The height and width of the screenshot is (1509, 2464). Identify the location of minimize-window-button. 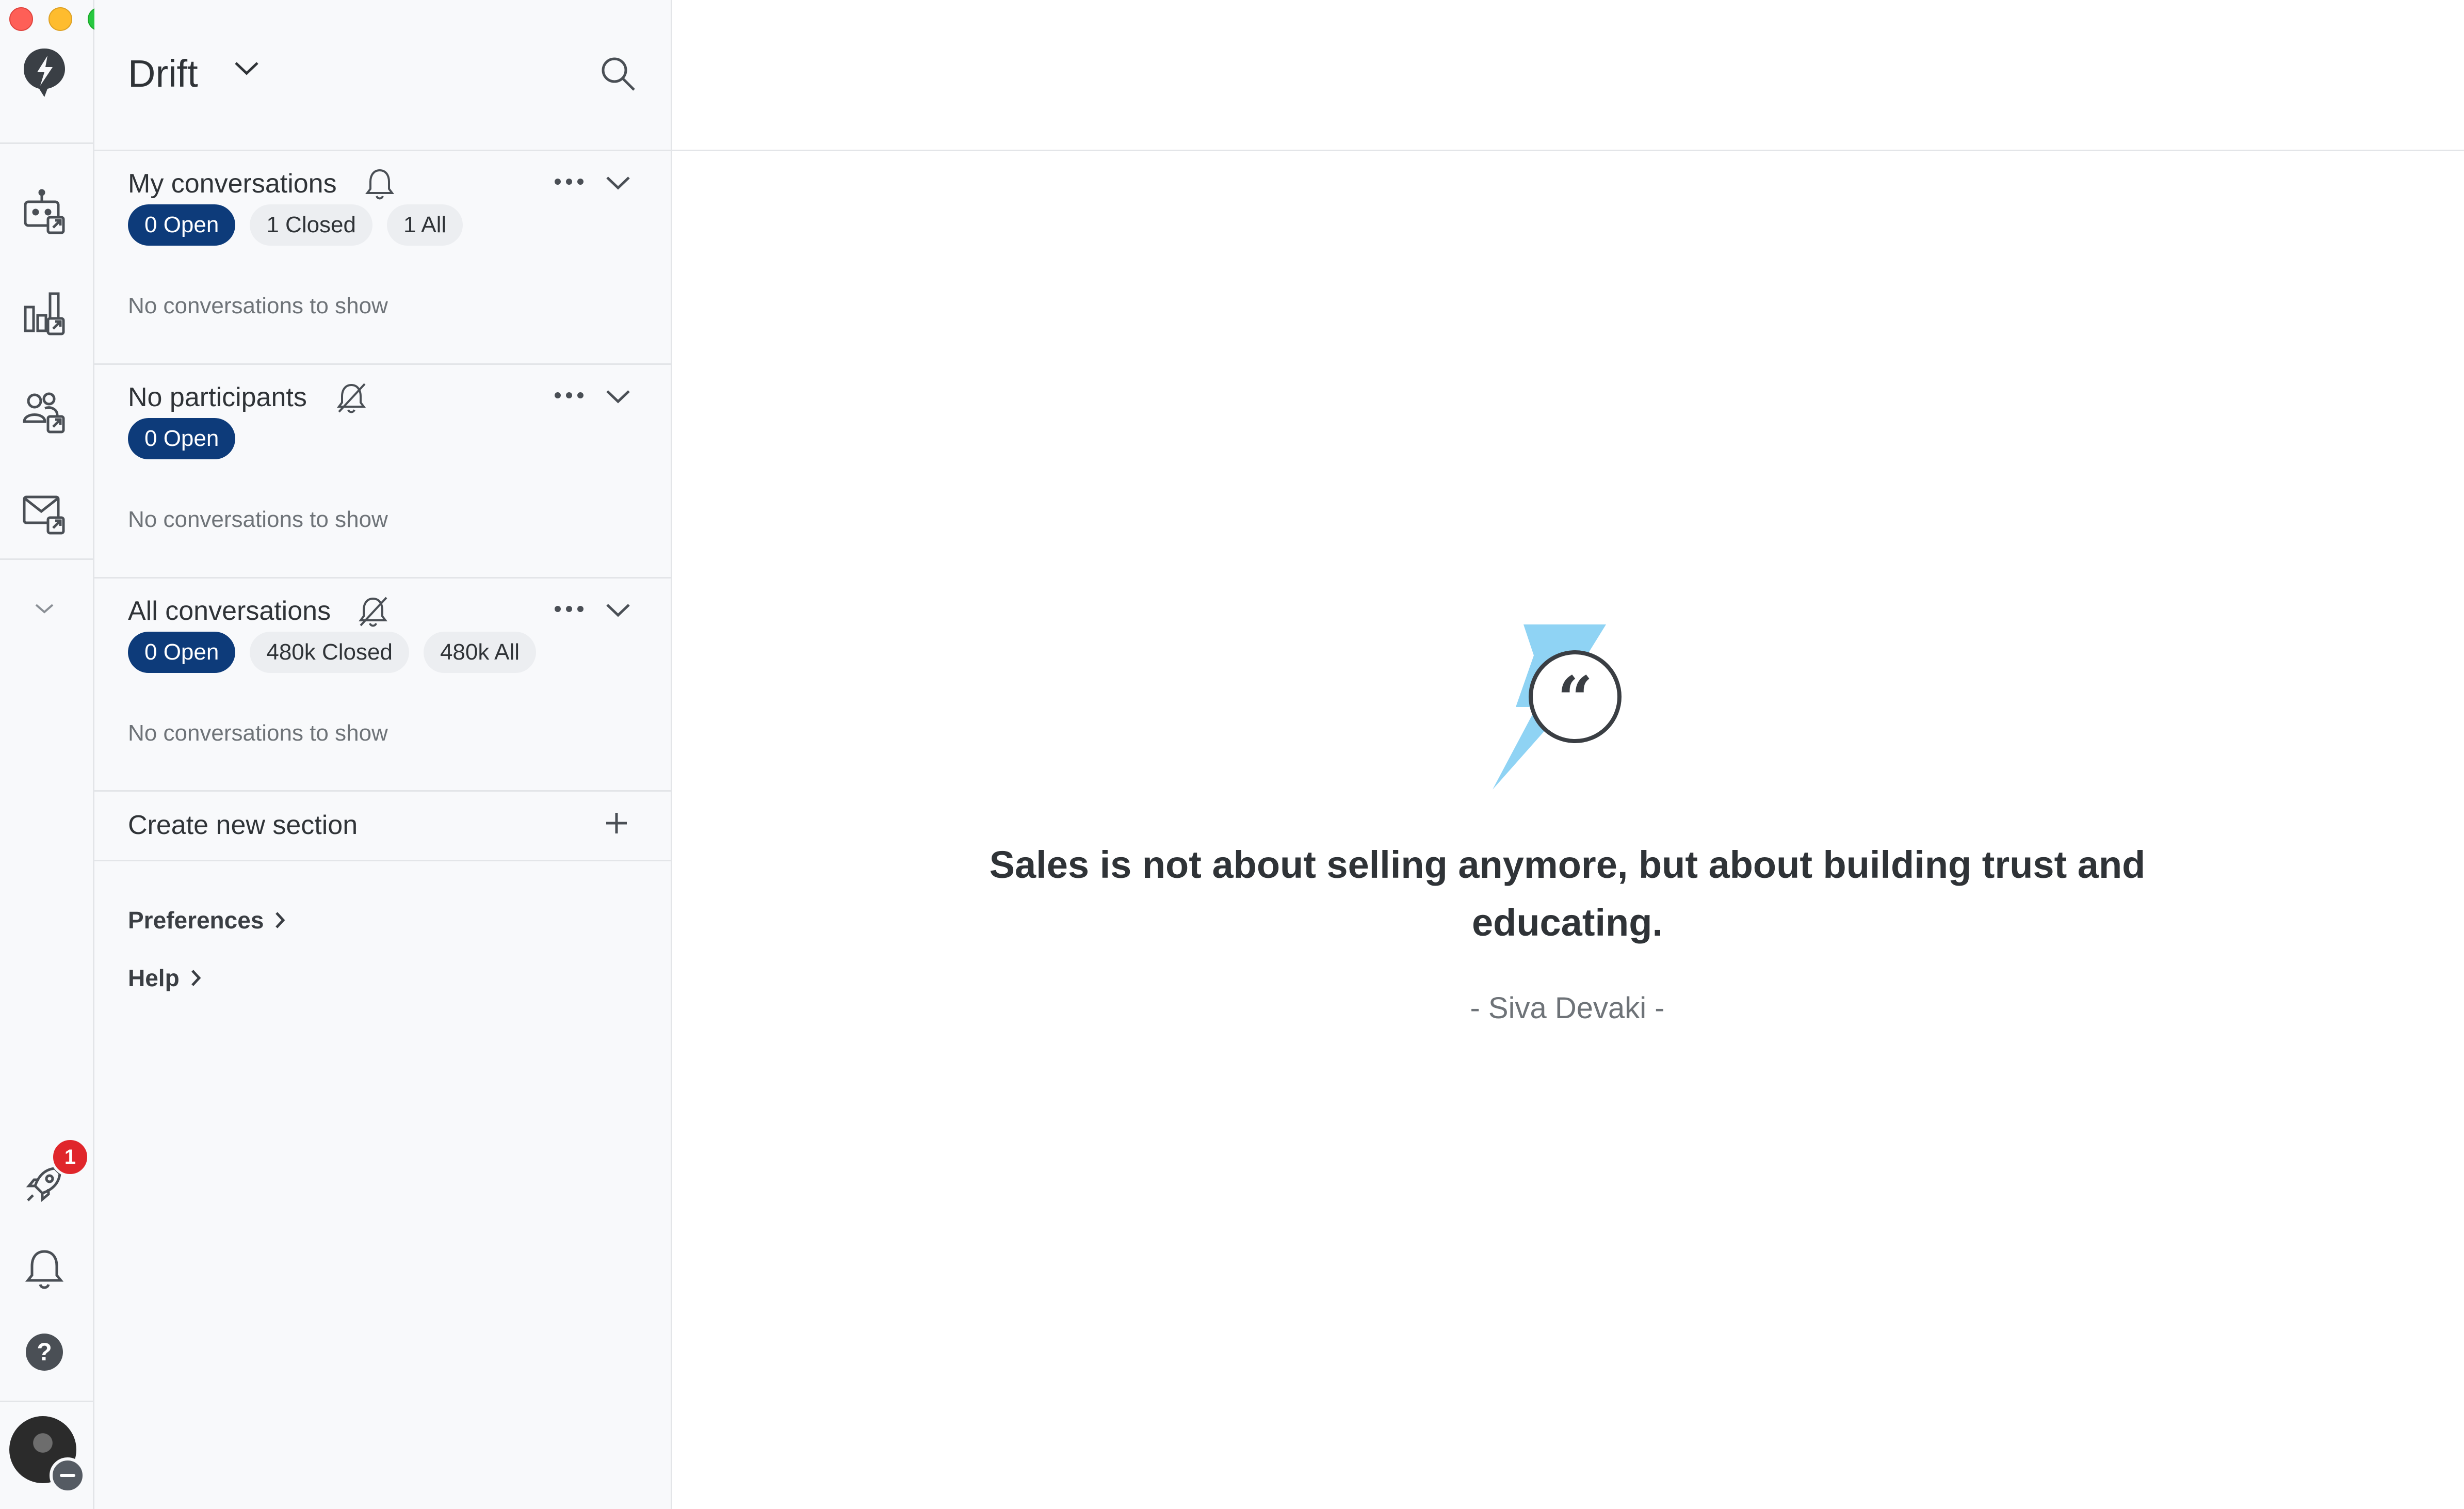
(60, 19).